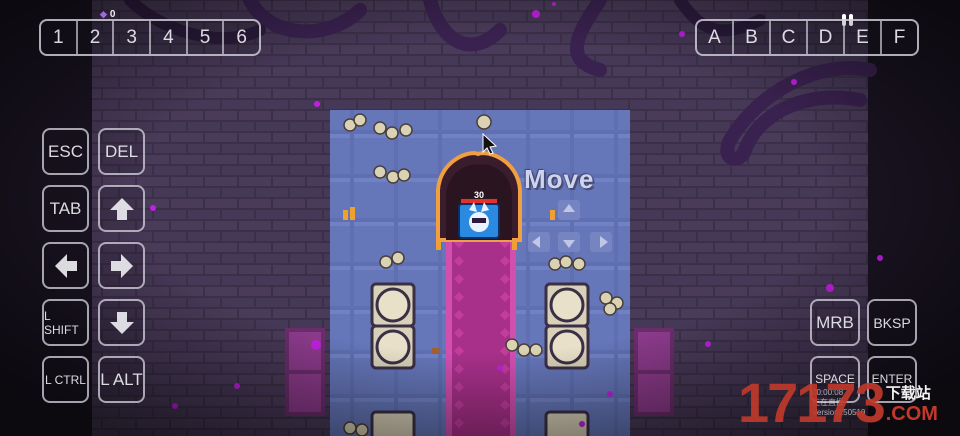  Describe the element at coordinates (812, 402) in the screenshot. I see `watermark-number: 17173` at that location.